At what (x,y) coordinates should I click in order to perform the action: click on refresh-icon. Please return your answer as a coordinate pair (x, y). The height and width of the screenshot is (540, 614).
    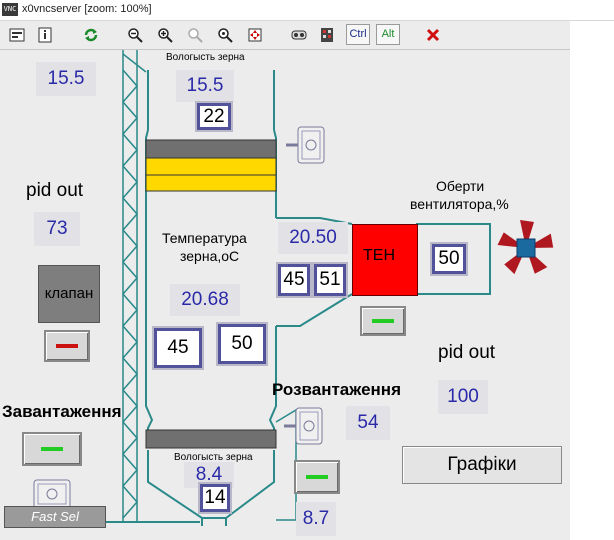
    Looking at the image, I should click on (91, 35).